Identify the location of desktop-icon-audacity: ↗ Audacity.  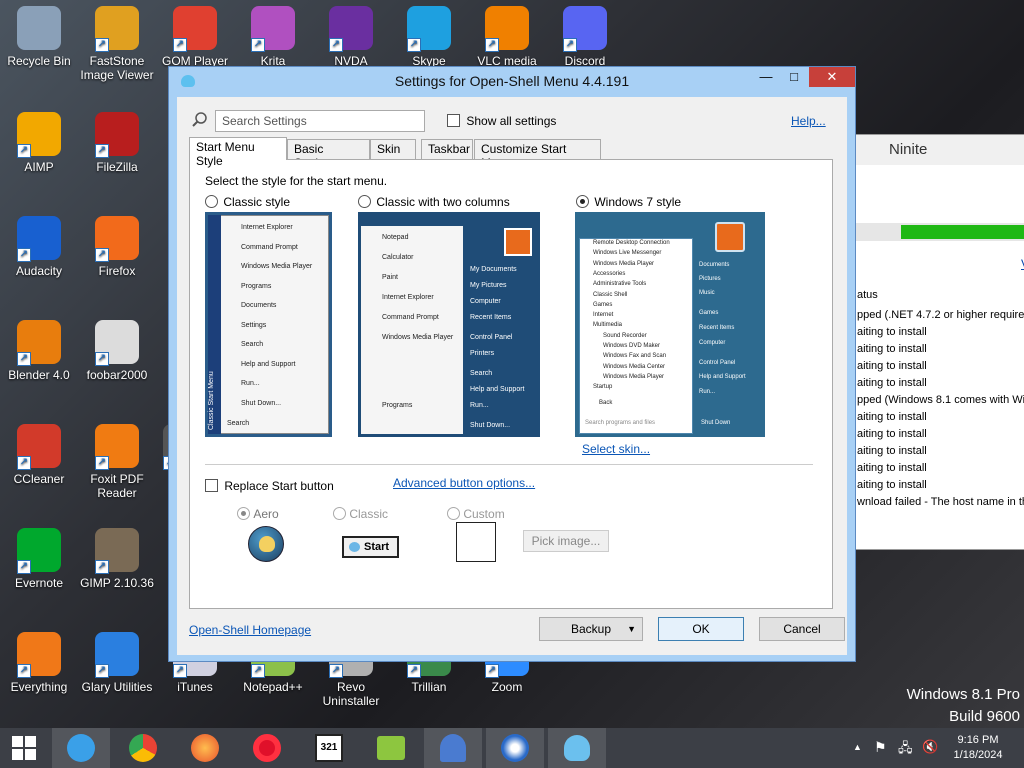
(39, 247).